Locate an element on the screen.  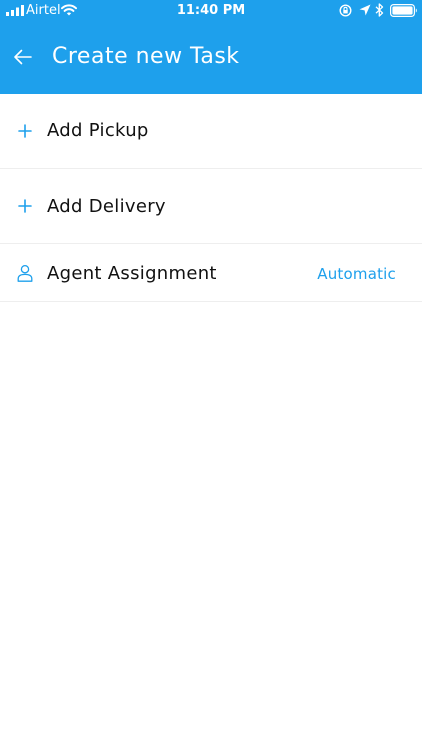
add-delivery-row: Add Delivery is located at coordinates (211, 206).